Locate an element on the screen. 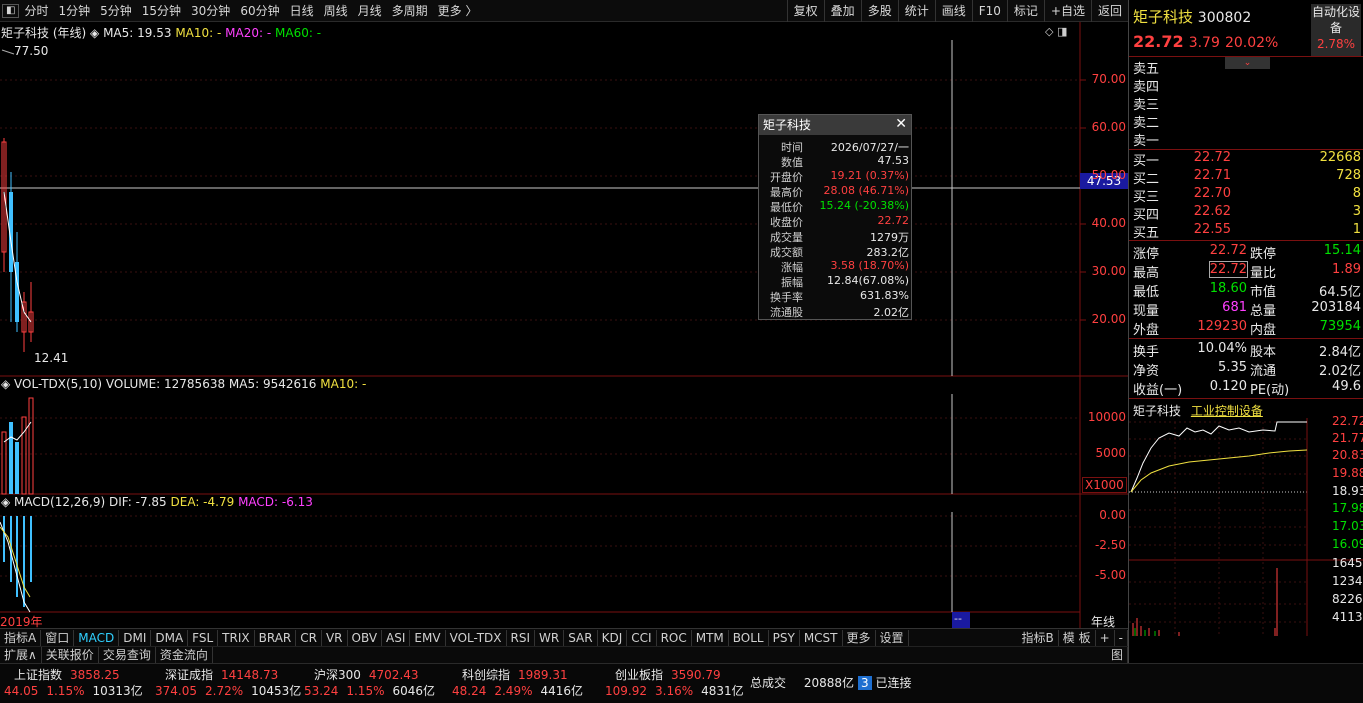  close-icon: ✕ is located at coordinates (901, 124).